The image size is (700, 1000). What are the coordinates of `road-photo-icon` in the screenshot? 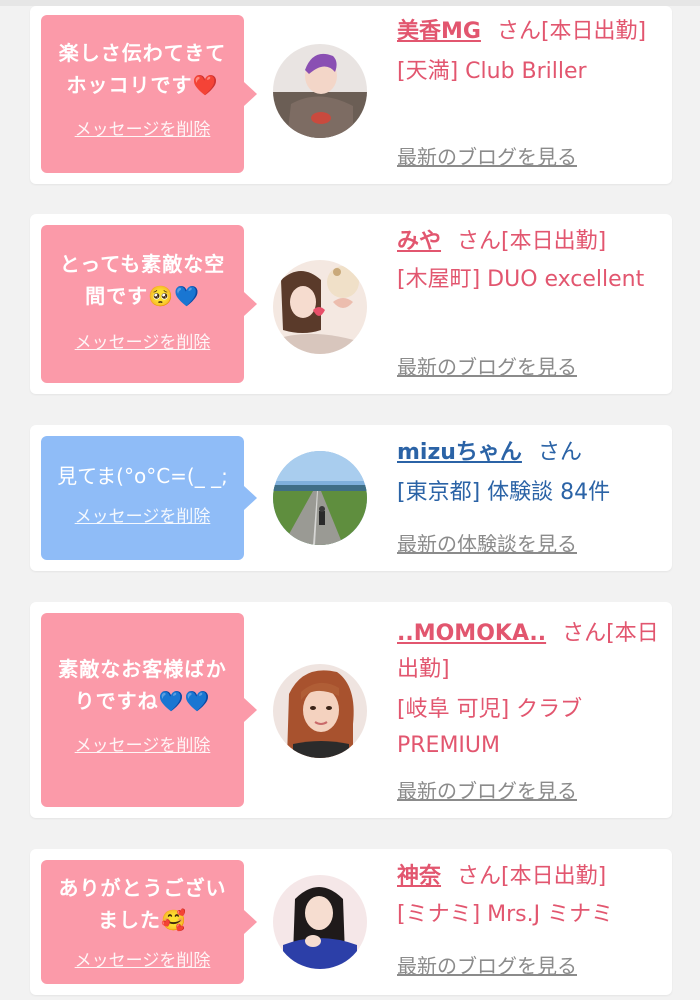 It's located at (320, 498).